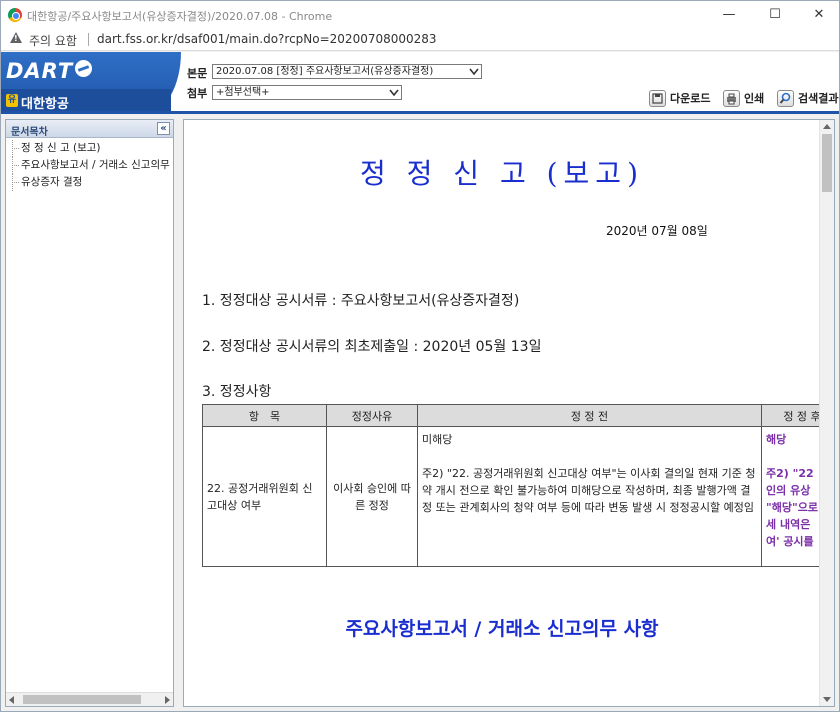  I want to click on search-results-button: 검색결과, so click(807, 98).